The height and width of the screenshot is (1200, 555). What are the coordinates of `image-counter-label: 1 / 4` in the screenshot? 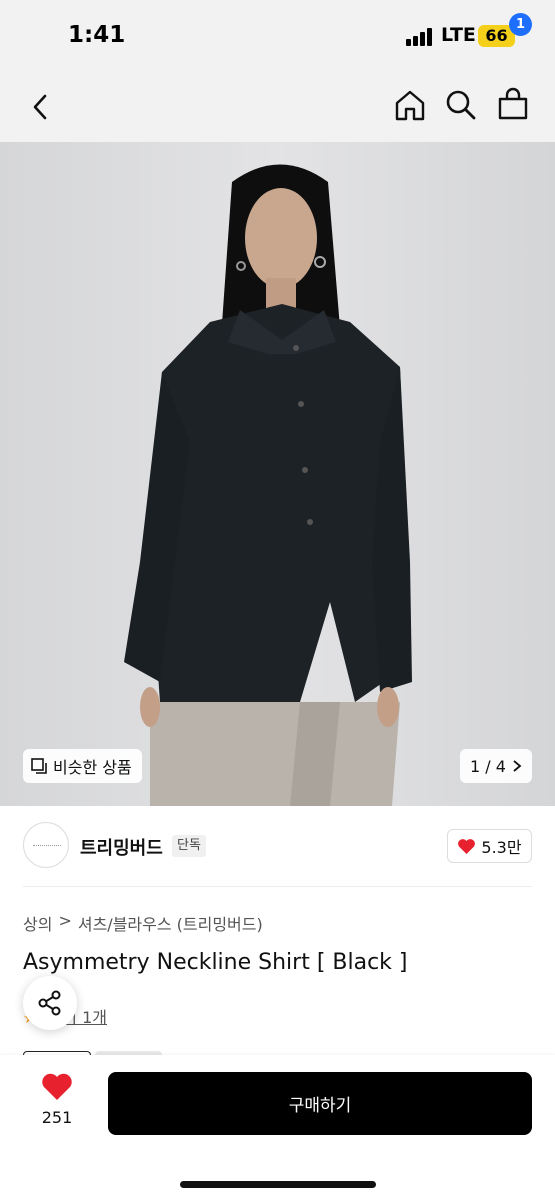 It's located at (488, 766).